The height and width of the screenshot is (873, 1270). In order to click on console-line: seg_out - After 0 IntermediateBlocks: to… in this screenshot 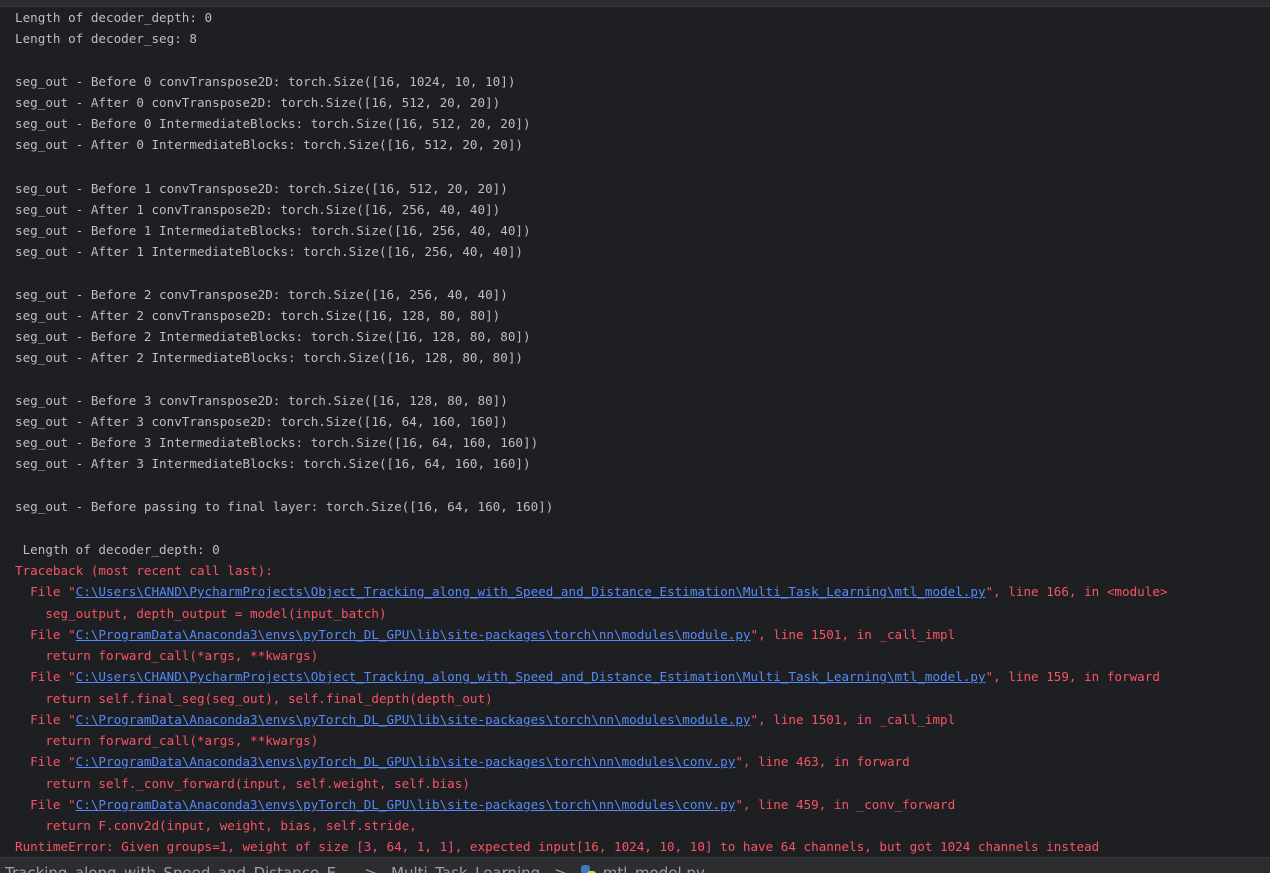, I will do `click(269, 144)`.